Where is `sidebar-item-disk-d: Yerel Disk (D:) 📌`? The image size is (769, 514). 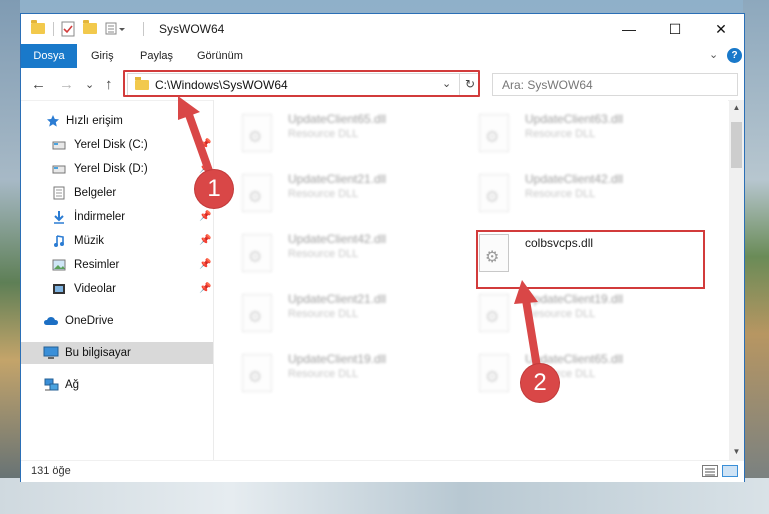
sidebar-item-disk-d: Yerel Disk (D:) 📌 is located at coordinates (117, 169).